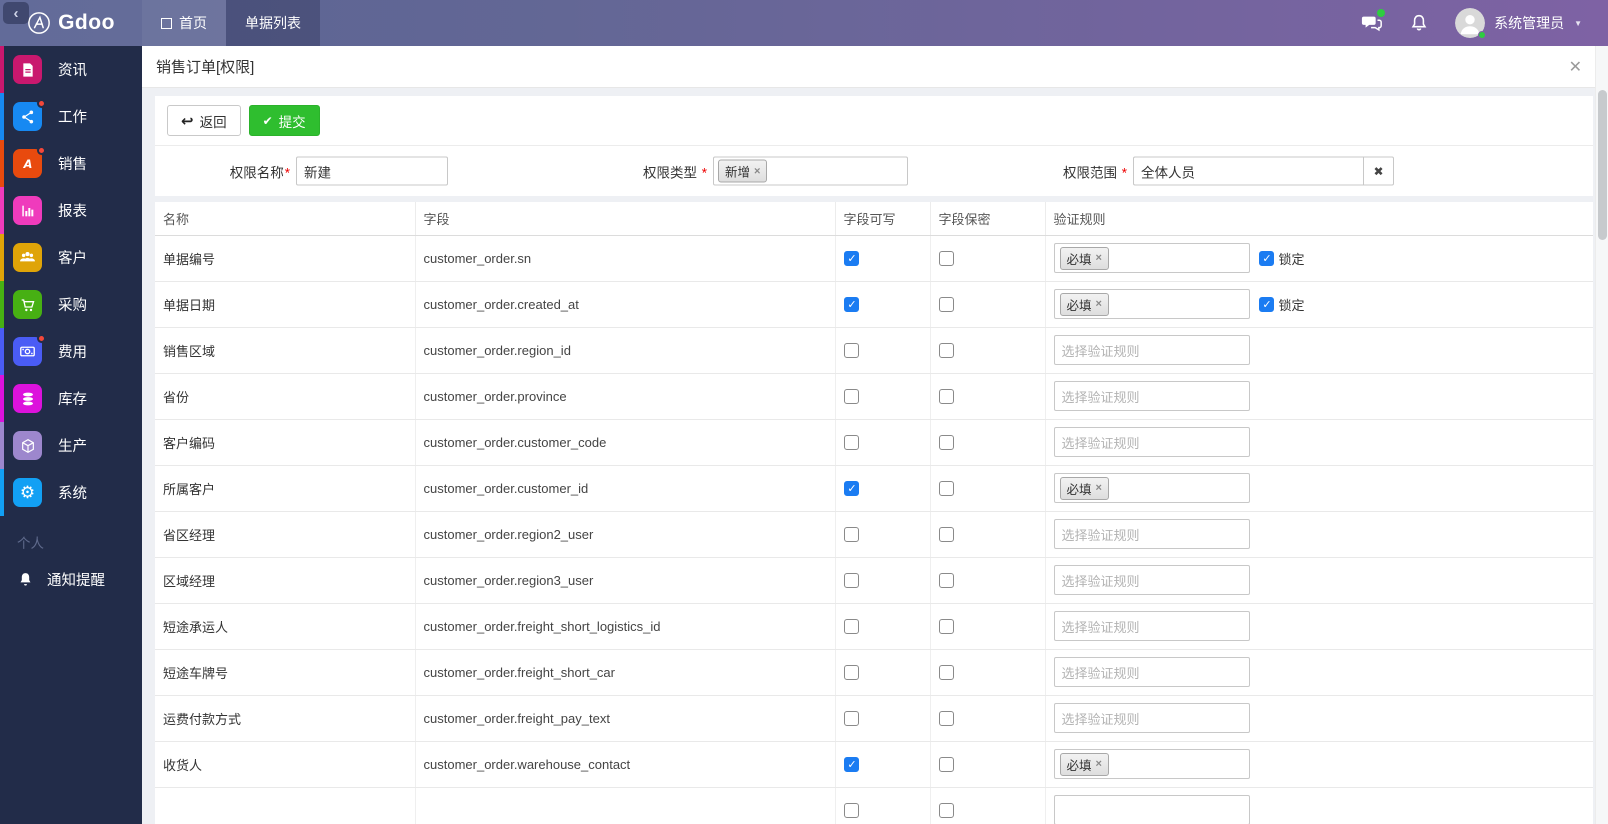 This screenshot has width=1608, height=824. What do you see at coordinates (874, 304) in the screenshot?
I see `table-row: 单据日期 customer_order.created_at ✓ 必填 × ✓ 锁定` at bounding box center [874, 304].